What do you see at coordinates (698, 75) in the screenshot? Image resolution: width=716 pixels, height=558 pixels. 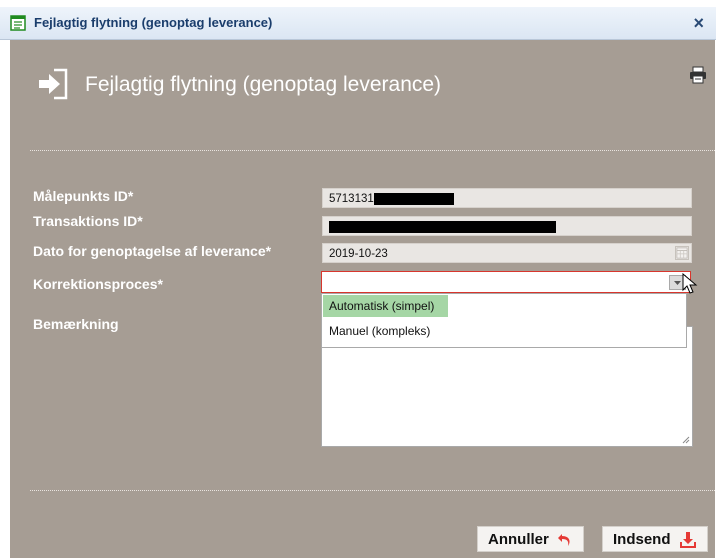 I see `printer-icon` at bounding box center [698, 75].